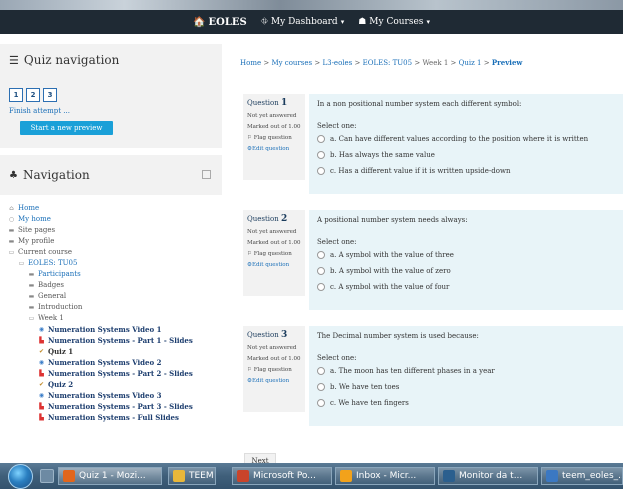  What do you see at coordinates (507, 62) in the screenshot?
I see `breadcrumb-current: Preview` at bounding box center [507, 62].